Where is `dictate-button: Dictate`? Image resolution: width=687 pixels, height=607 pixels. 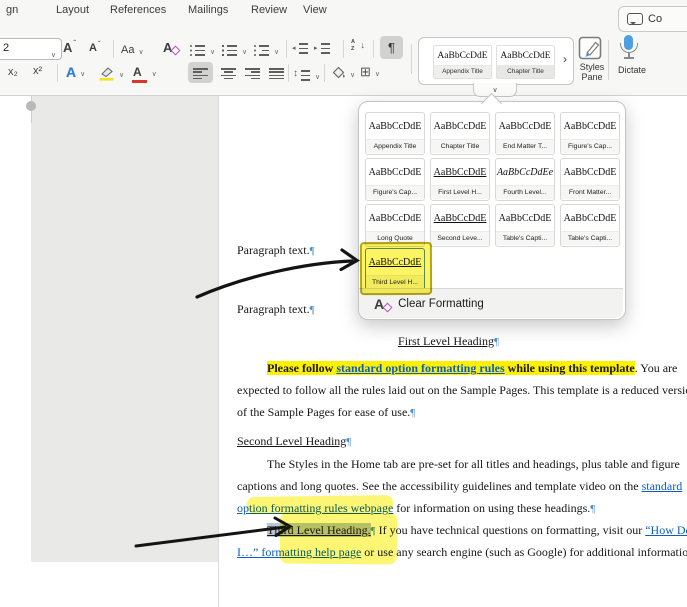
dictate-button: Dictate is located at coordinates (632, 70).